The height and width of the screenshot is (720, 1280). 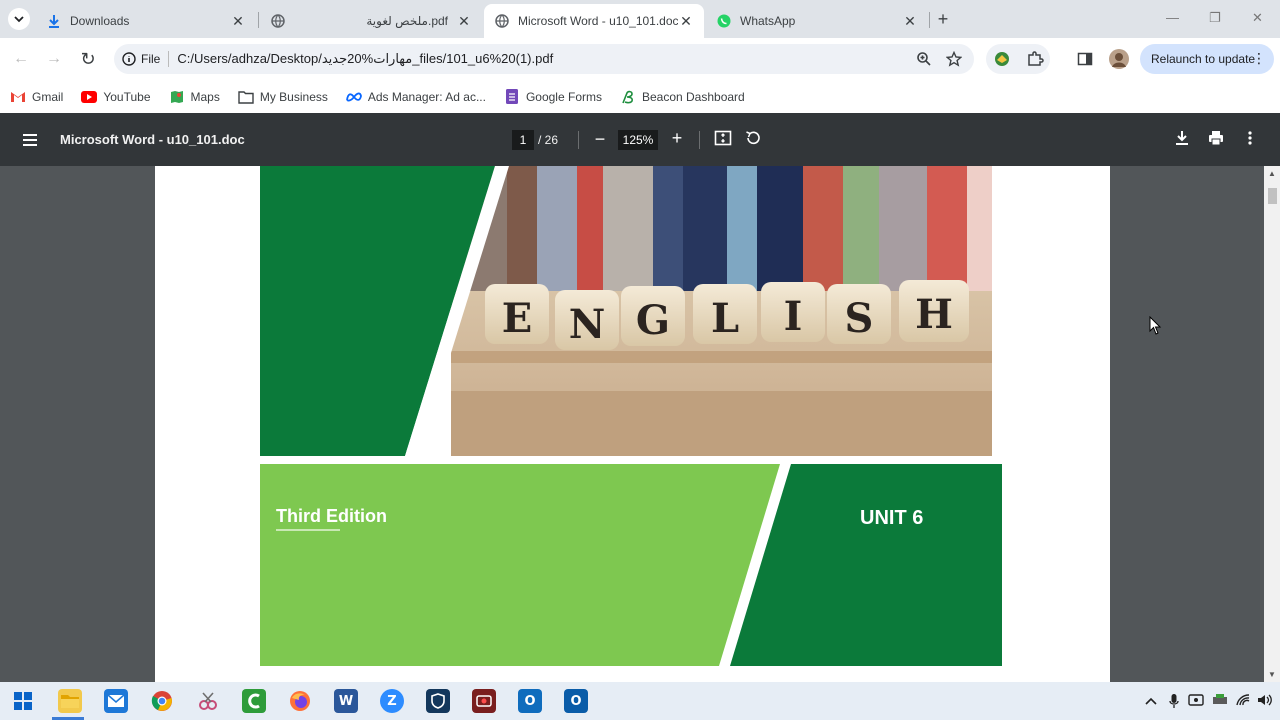 I want to click on tab-word-pdf: Microsoft Word - u10_101.doc ✕, so click(x=594, y=21).